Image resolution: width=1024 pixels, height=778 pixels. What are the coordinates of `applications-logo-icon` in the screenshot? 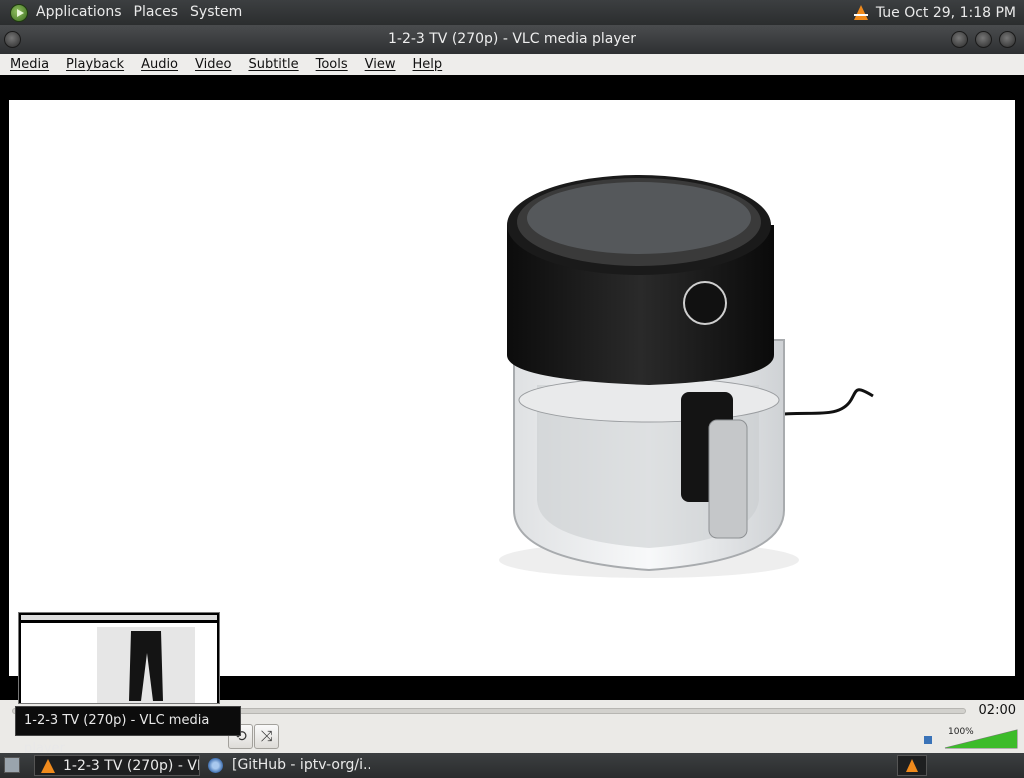 It's located at (19, 12).